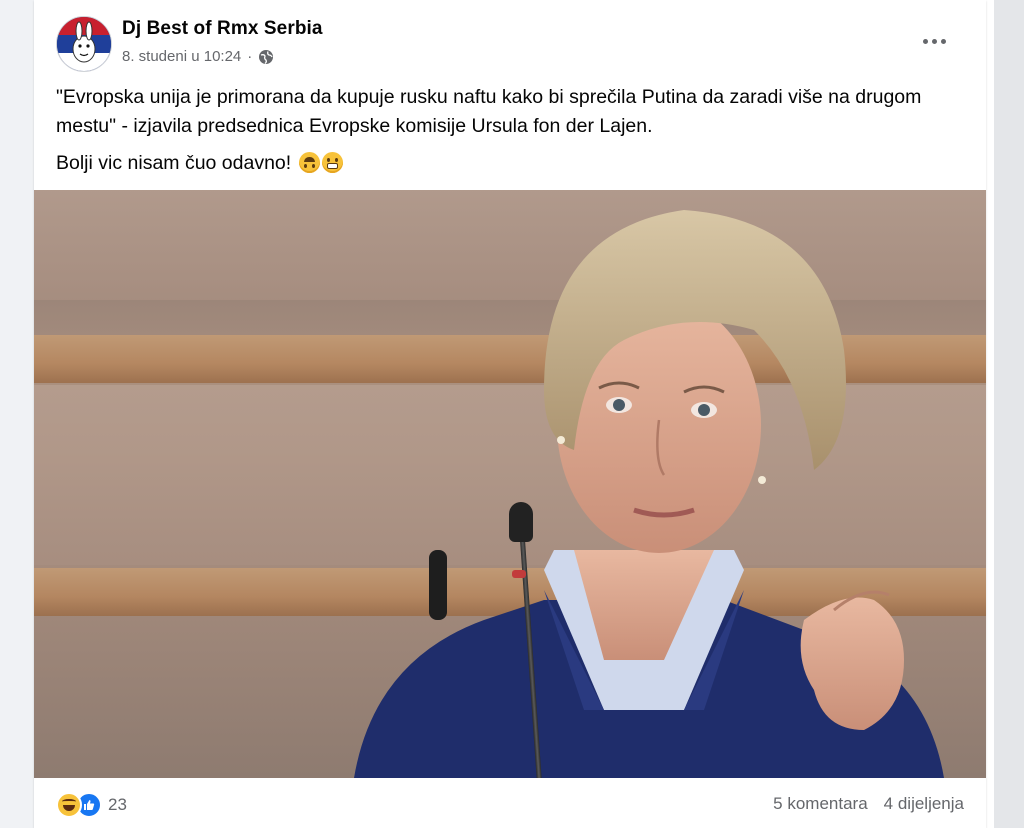 The width and height of the screenshot is (1024, 828). I want to click on post-author-name: Dj Best of Rmx Serbia, so click(222, 29).